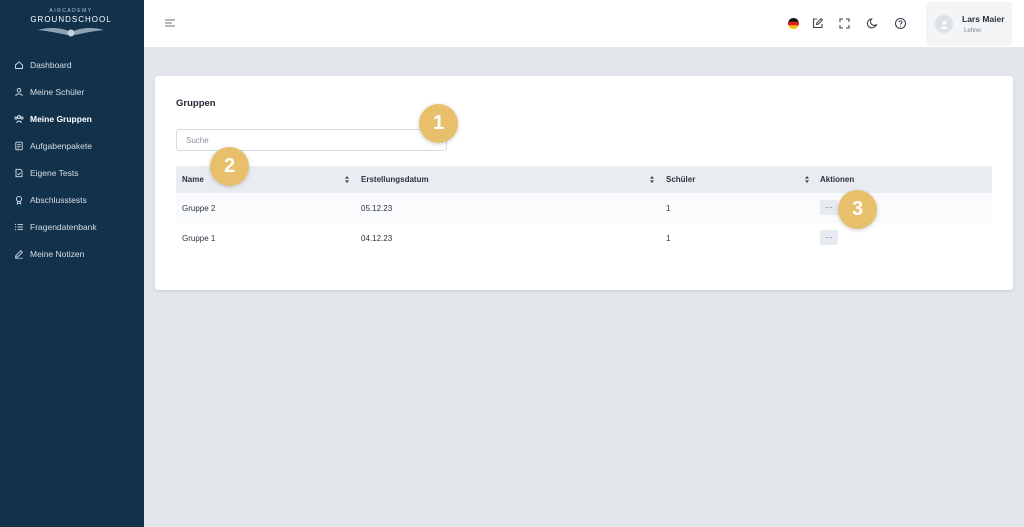 The height and width of the screenshot is (527, 1024). I want to click on user-menu: Lars Maier Lehrer, so click(969, 24).